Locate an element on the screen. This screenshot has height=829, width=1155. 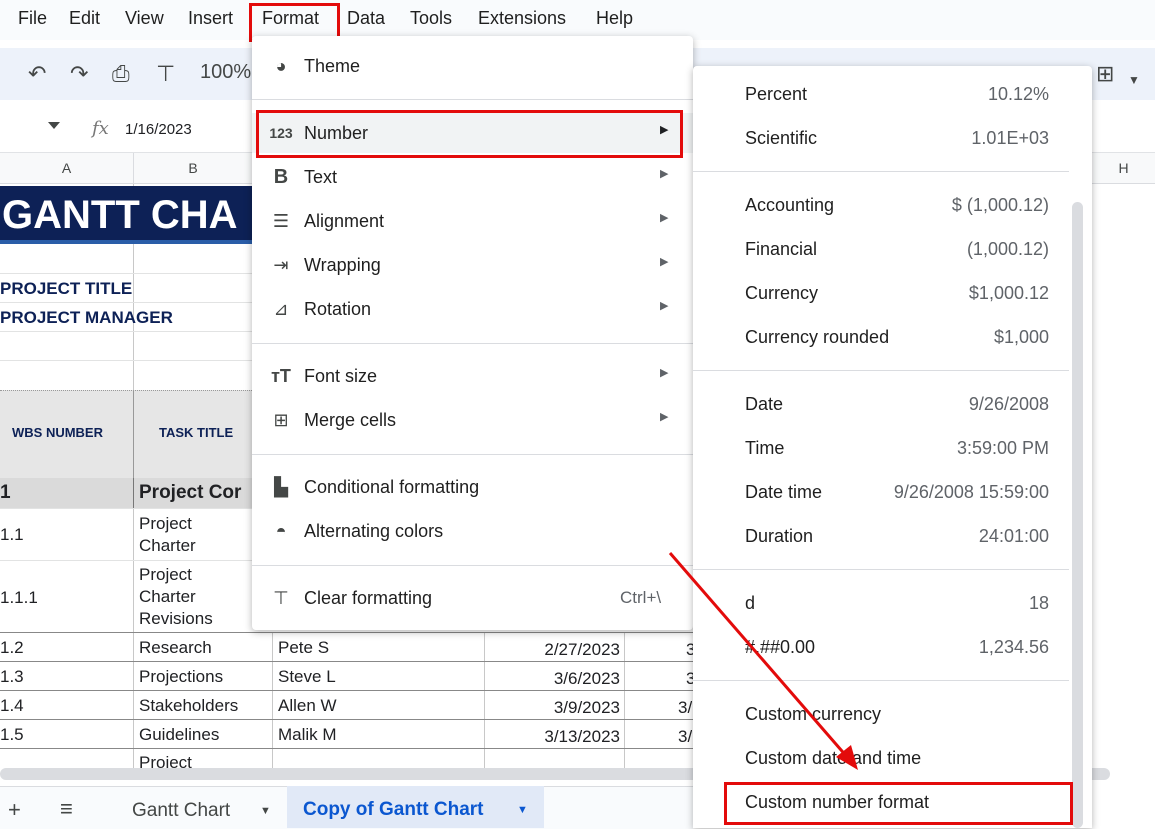
project-title-label: PROJECT TITLE is located at coordinates (66, 289).